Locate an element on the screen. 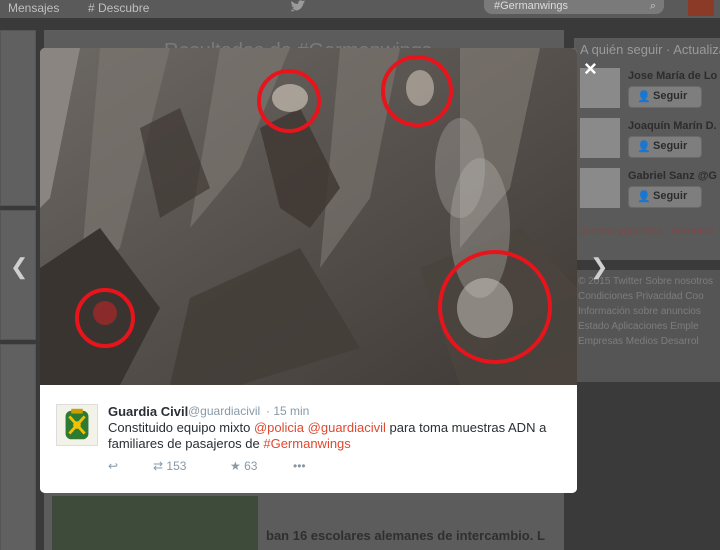  left-column is located at coordinates (18, 290).